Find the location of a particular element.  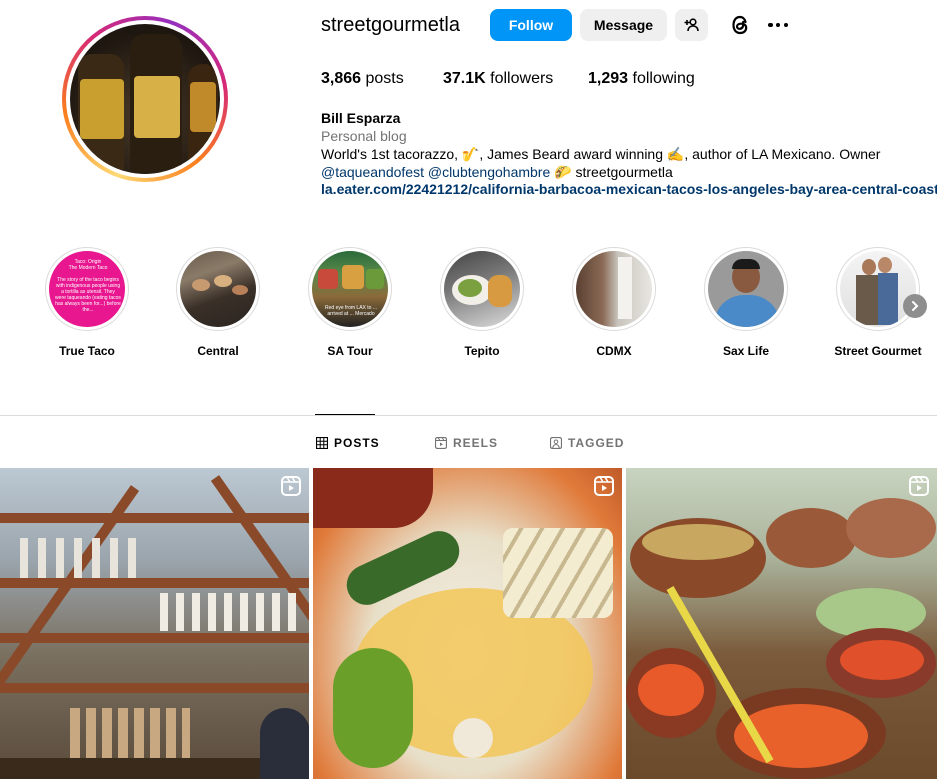

highlight-cdmx: CDMX is located at coordinates (614, 302).